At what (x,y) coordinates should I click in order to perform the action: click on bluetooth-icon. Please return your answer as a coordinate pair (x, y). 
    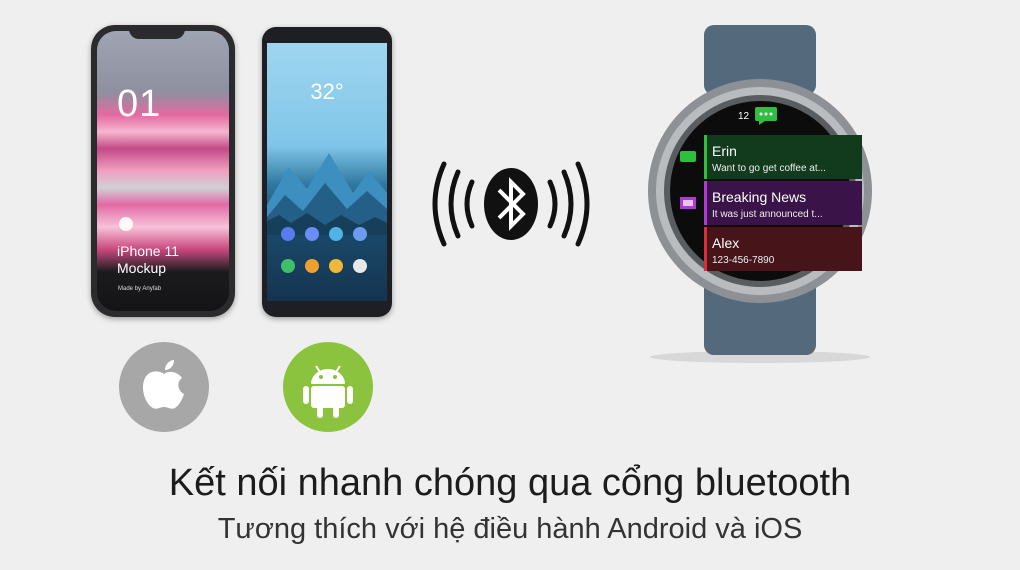
    Looking at the image, I should click on (511, 204).